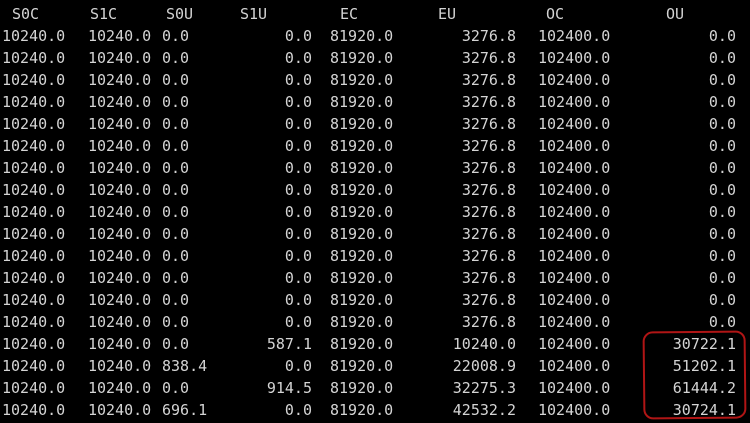  I want to click on cell-s1u: 587.1, so click(289, 344).